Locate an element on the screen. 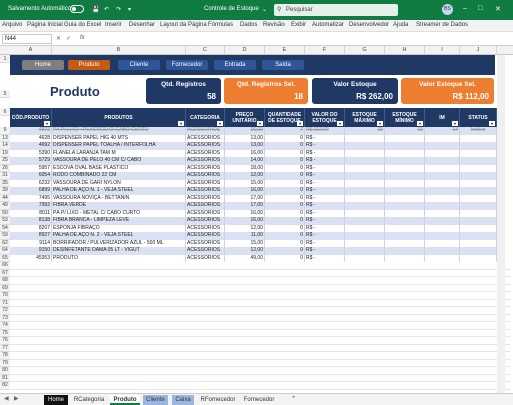  row-header: 66 is located at coordinates (5, 266).